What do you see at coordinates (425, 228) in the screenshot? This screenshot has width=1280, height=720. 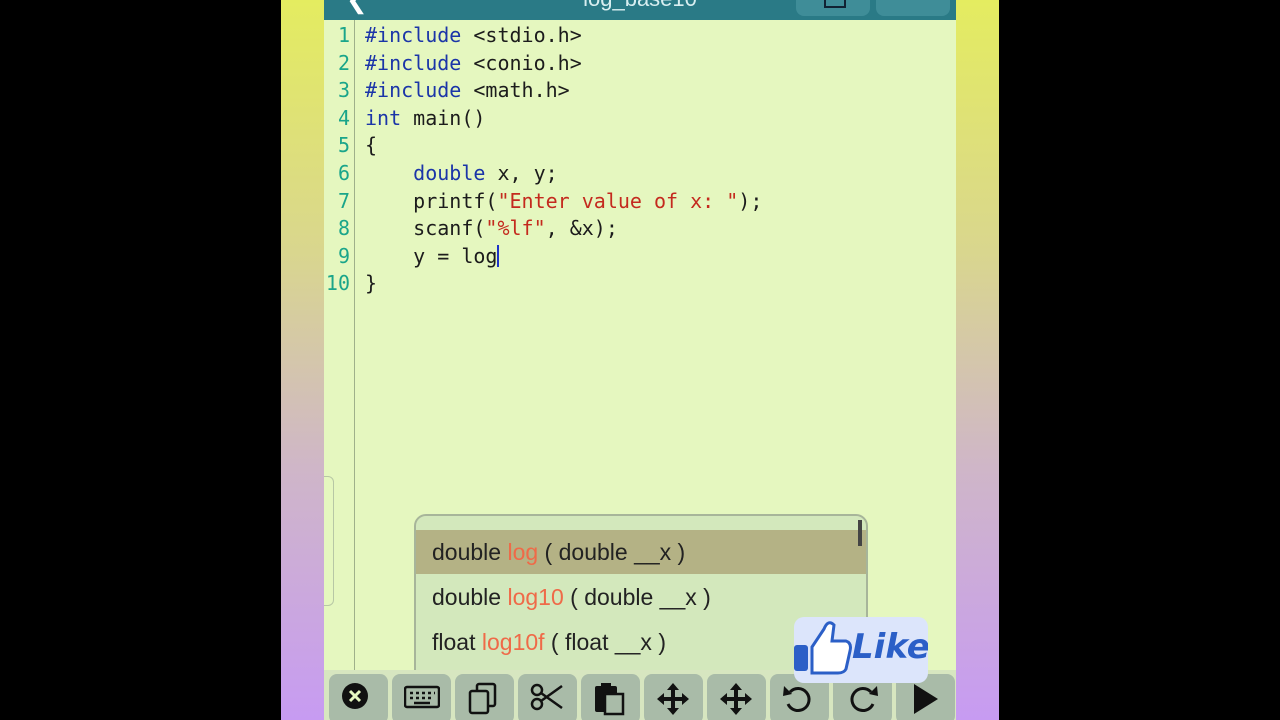 I see `code-token: scanf(` at bounding box center [425, 228].